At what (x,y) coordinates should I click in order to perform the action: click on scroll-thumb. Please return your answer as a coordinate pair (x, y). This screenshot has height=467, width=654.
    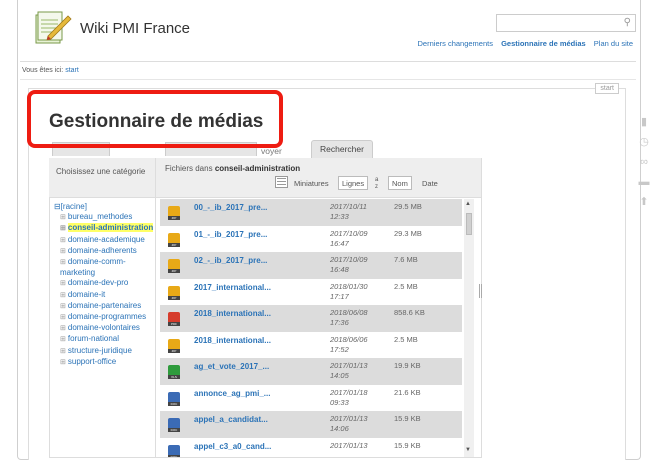
    Looking at the image, I should click on (469, 224).